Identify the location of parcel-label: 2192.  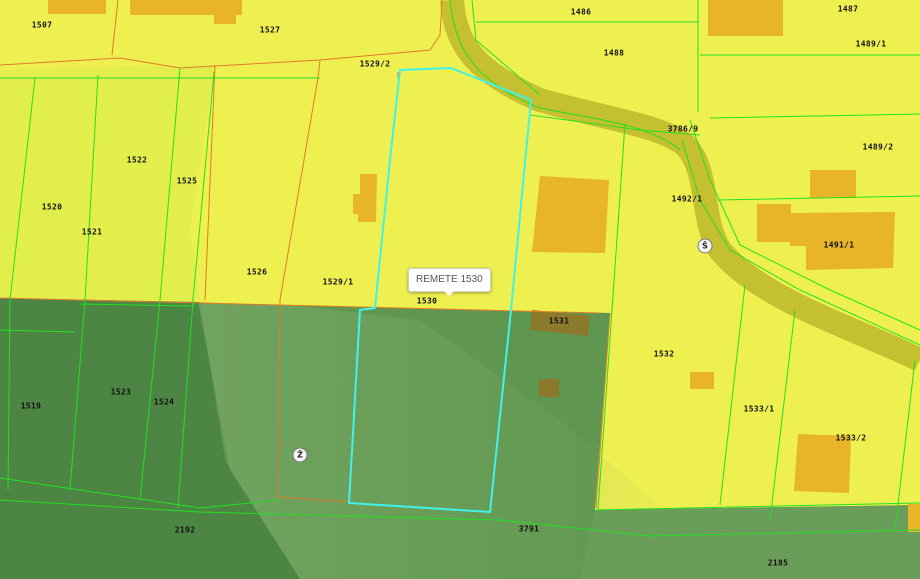
(185, 530).